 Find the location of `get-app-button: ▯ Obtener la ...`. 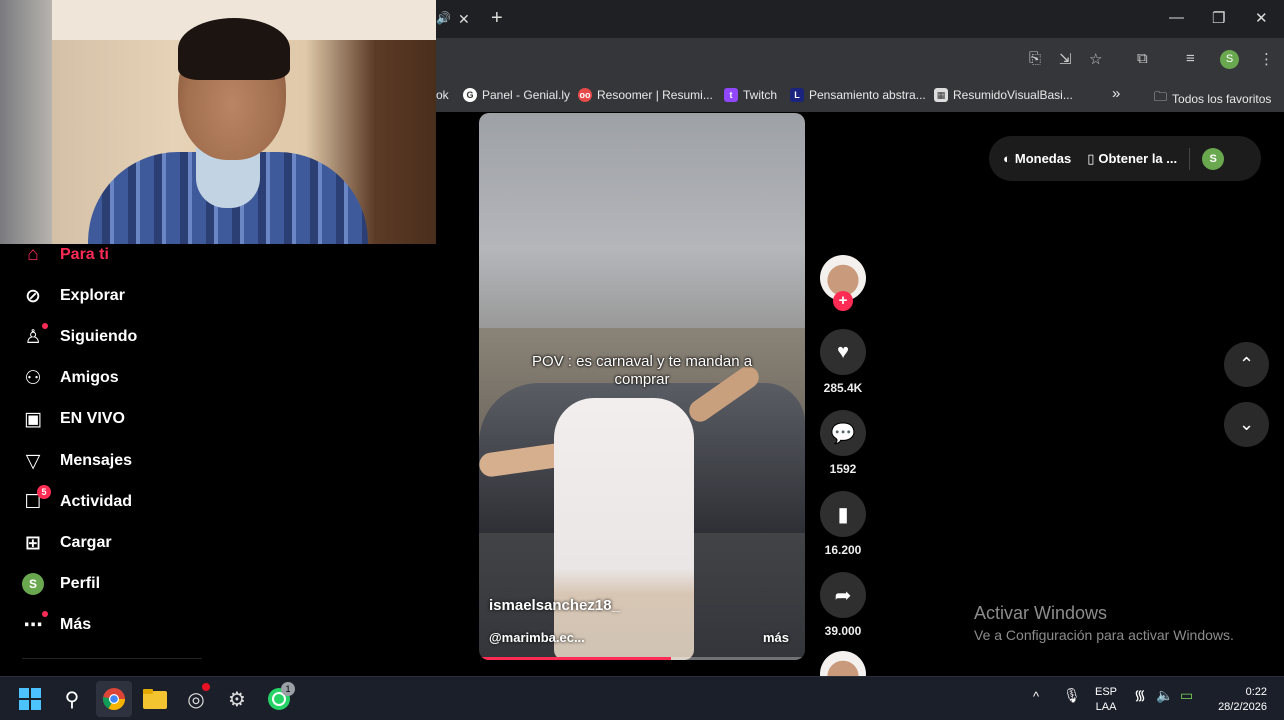

get-app-button: ▯ Obtener la ... is located at coordinates (1132, 159).